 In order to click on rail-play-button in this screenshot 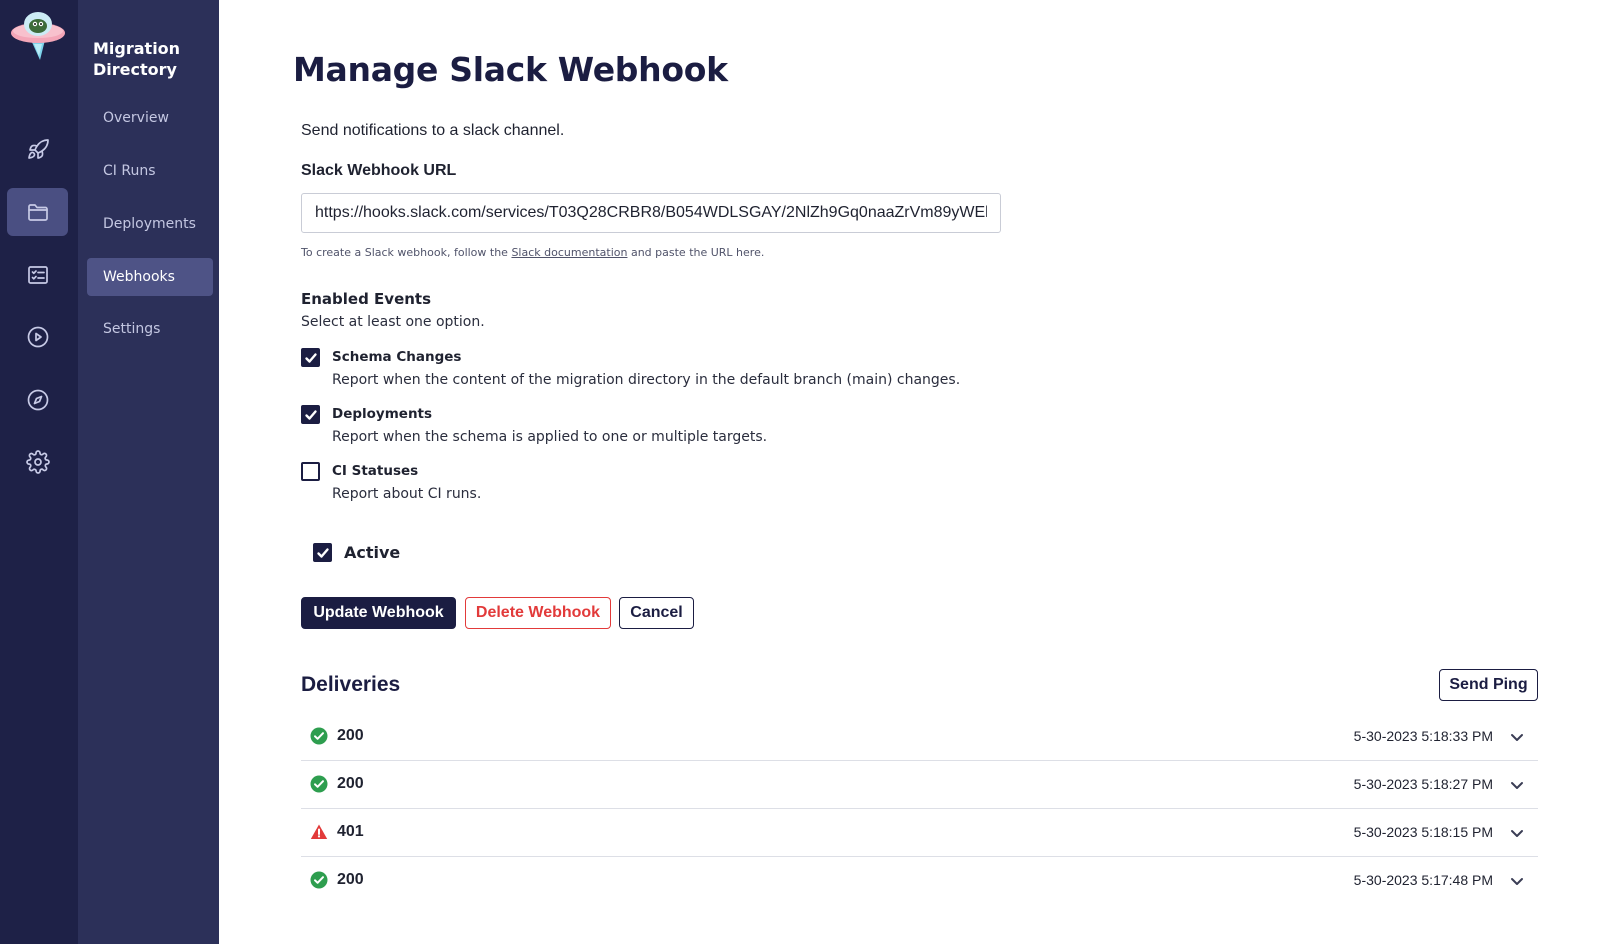, I will do `click(37, 337)`.